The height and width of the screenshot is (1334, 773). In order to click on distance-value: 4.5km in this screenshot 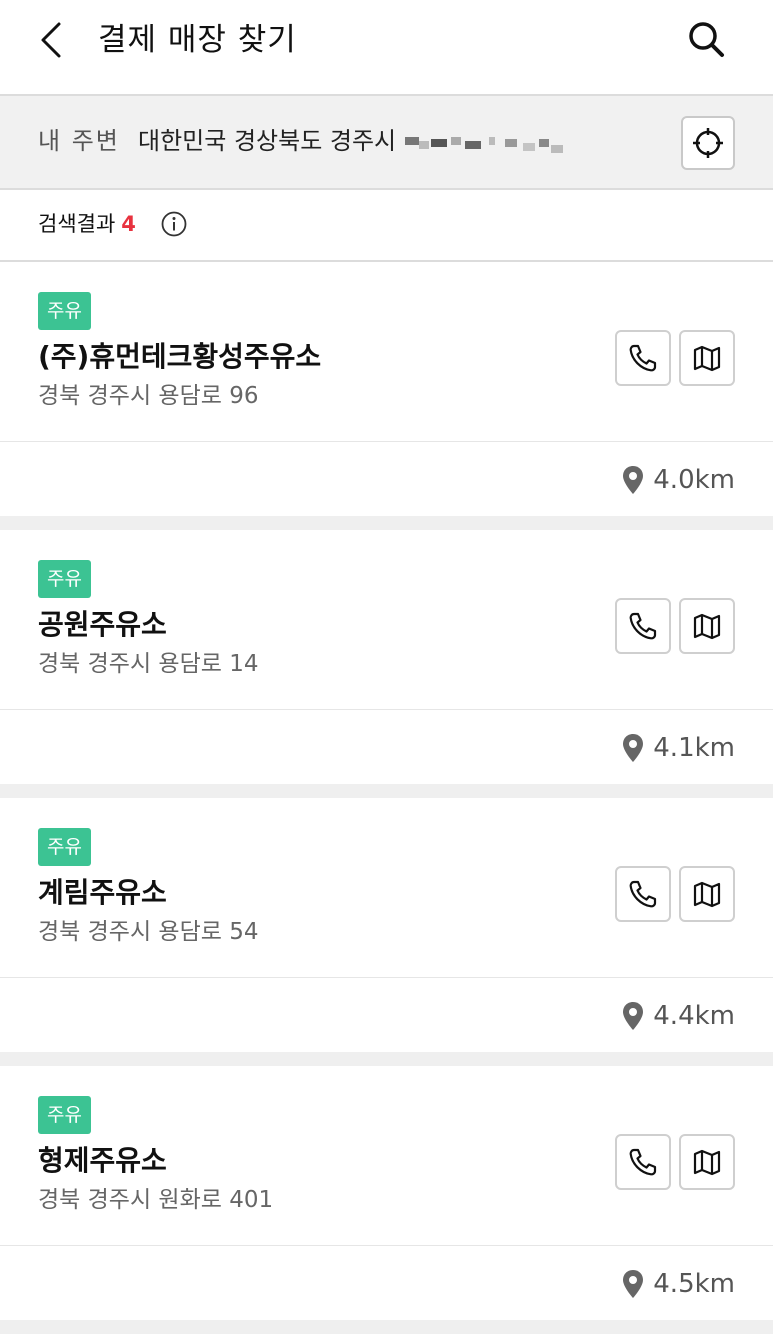, I will do `click(694, 1284)`.